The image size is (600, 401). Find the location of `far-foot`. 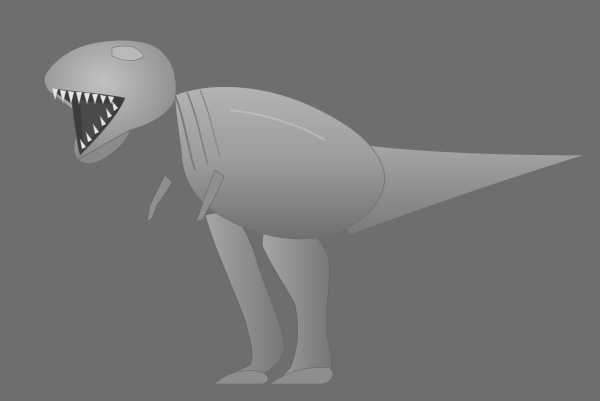

far-foot is located at coordinates (241, 377).